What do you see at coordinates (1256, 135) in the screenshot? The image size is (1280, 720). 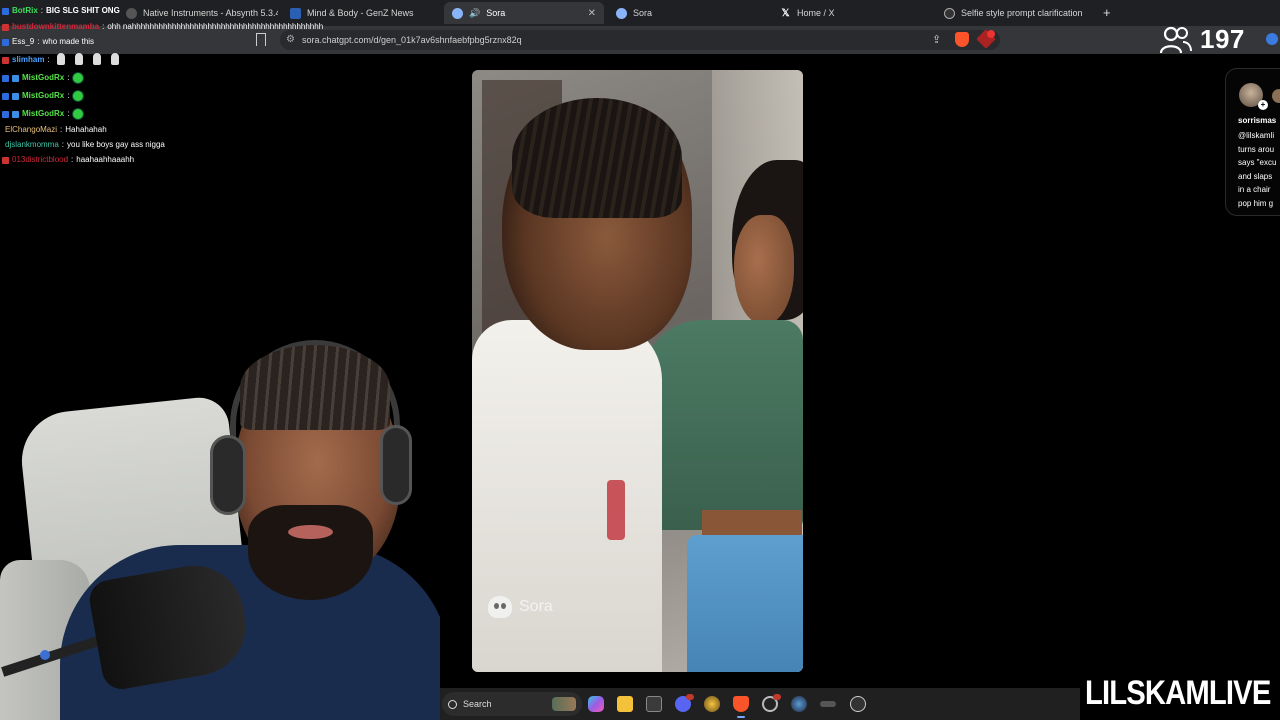 I see `comment-line: @lilskamli` at bounding box center [1256, 135].